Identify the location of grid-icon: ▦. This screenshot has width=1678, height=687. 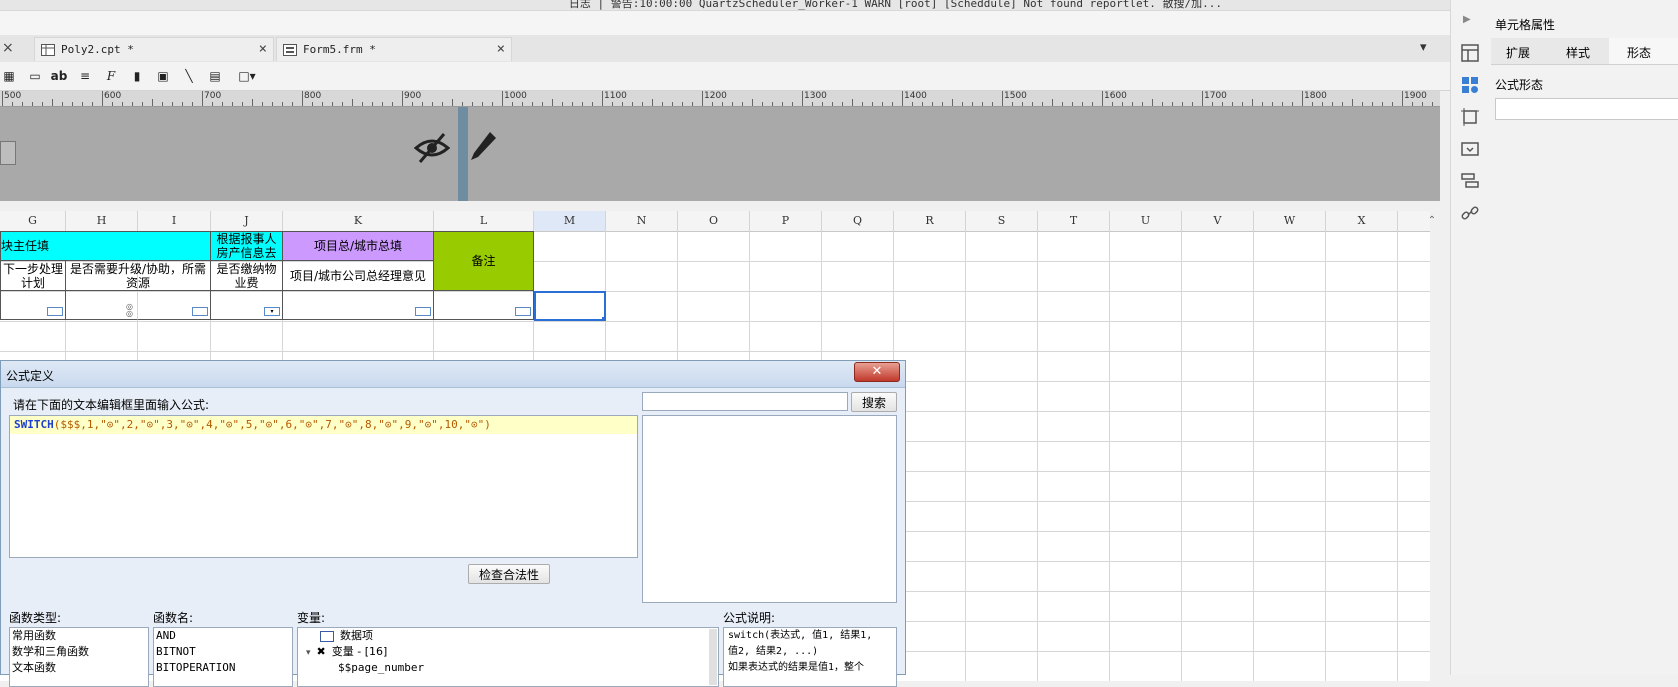
(9, 76).